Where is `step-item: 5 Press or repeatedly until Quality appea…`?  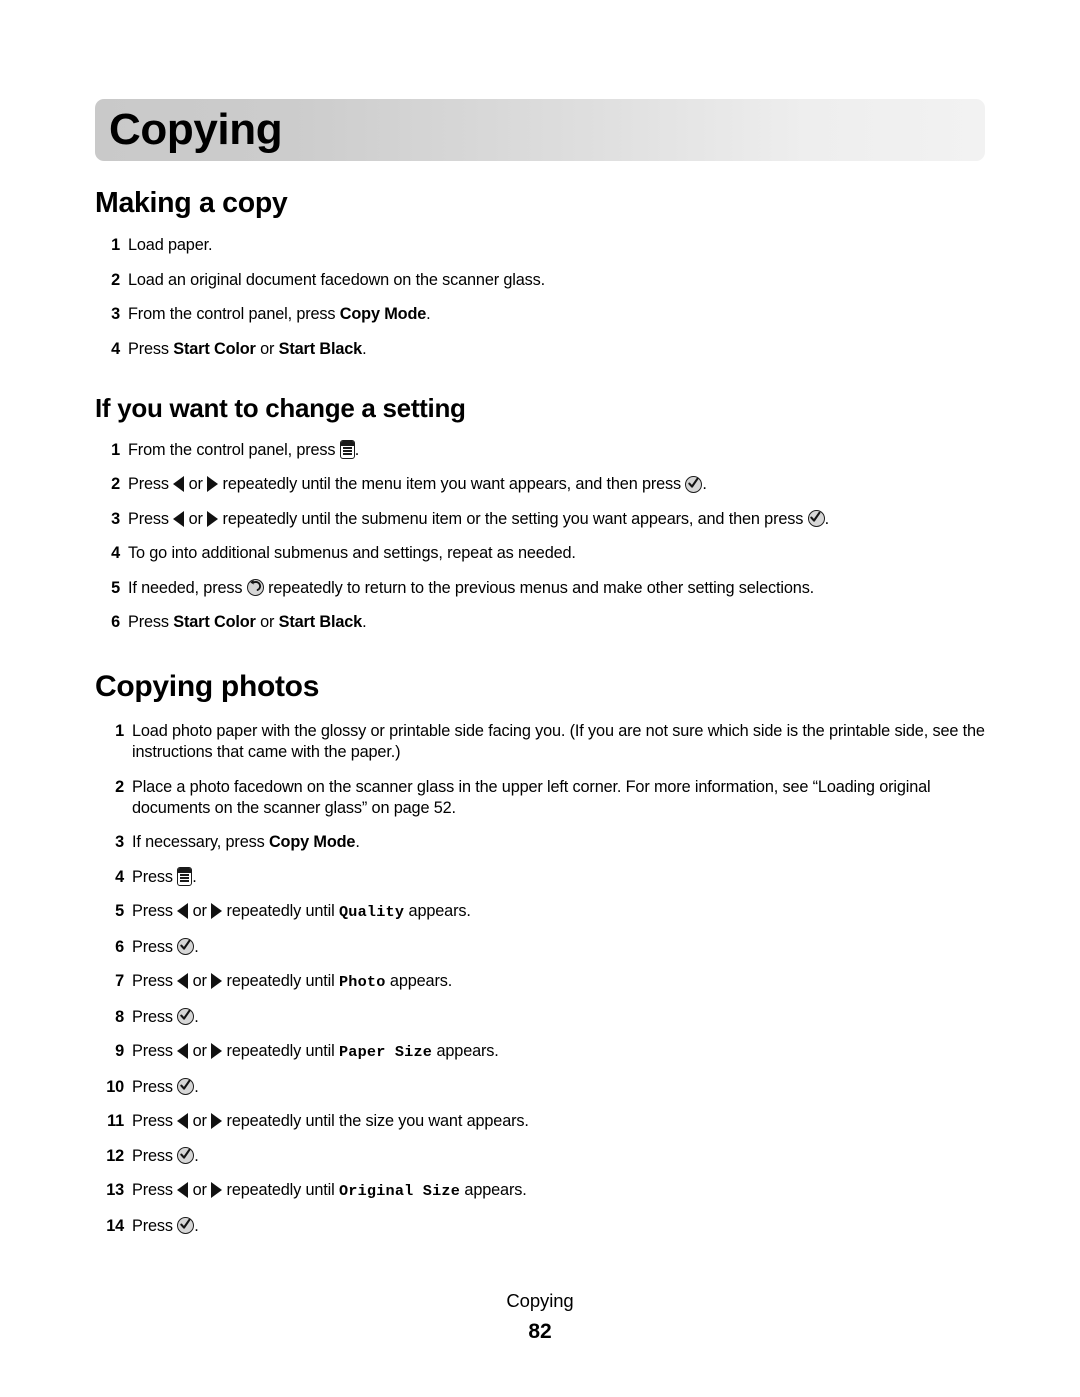
step-item: 5 Press or repeatedly until Quality appea… is located at coordinates (545, 912).